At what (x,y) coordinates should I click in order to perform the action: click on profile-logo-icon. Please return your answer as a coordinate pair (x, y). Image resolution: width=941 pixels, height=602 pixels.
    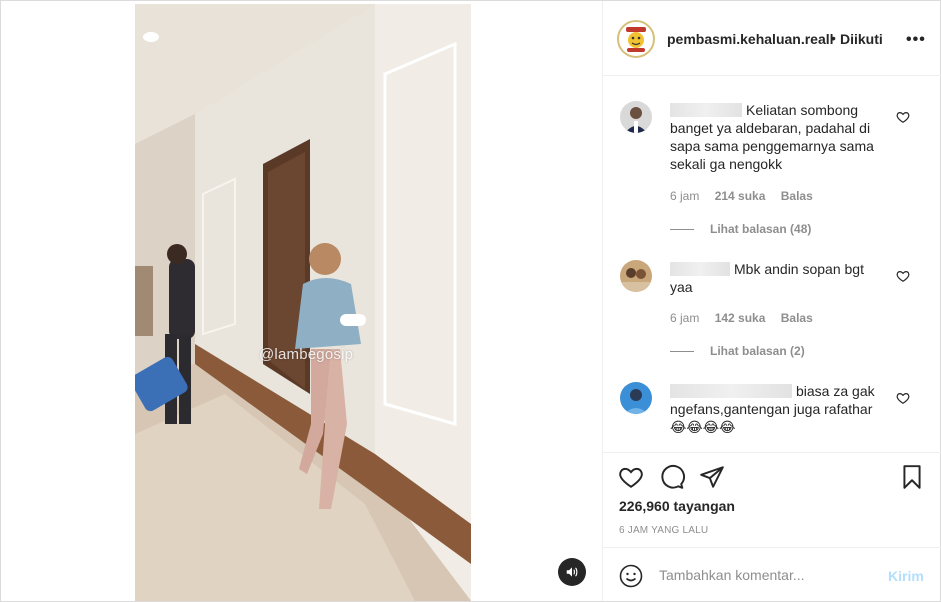
    Looking at the image, I should click on (636, 39).